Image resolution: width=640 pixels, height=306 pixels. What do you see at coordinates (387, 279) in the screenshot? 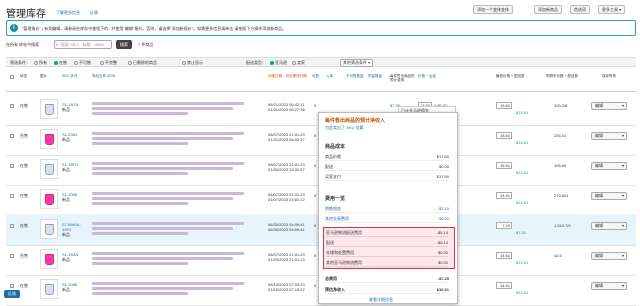
I see `total-fees-row: 总费用 -$7.29` at bounding box center [387, 279].